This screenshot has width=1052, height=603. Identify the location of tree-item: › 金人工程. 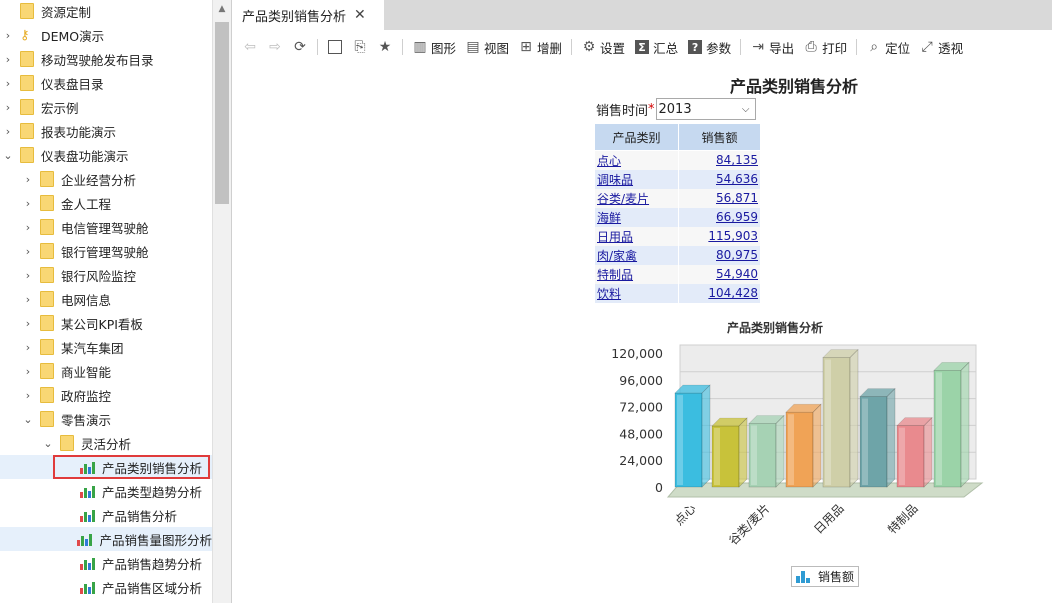
(106, 203).